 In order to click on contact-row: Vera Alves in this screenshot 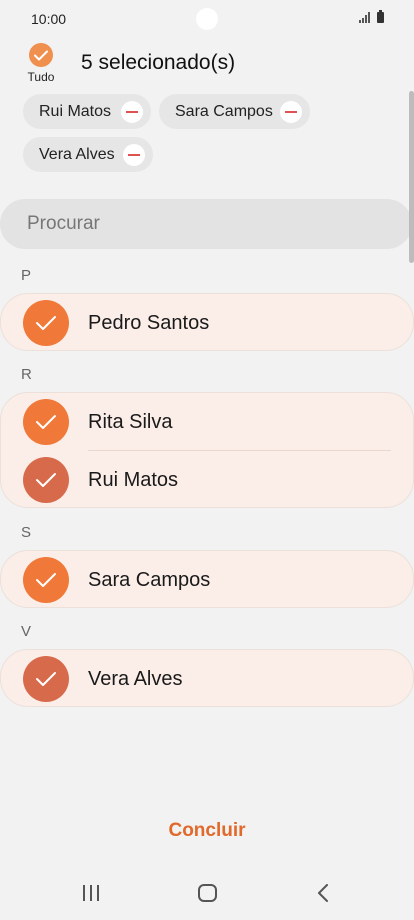, I will do `click(207, 679)`.